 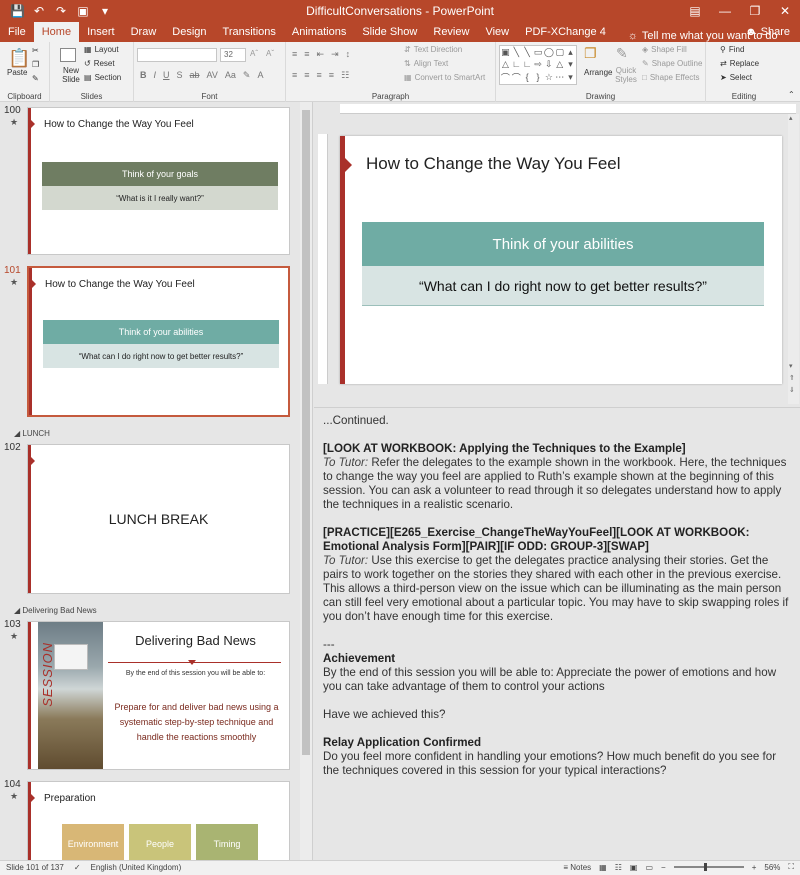 I want to click on more-shapes-icon: ⋯, so click(x=559, y=77).